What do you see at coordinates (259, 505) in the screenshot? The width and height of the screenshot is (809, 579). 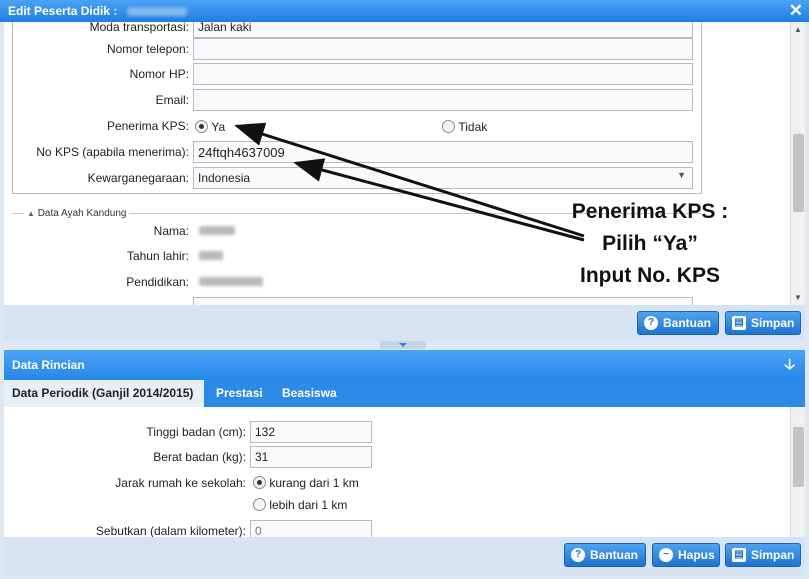 I see `jarak-opt2-radio` at bounding box center [259, 505].